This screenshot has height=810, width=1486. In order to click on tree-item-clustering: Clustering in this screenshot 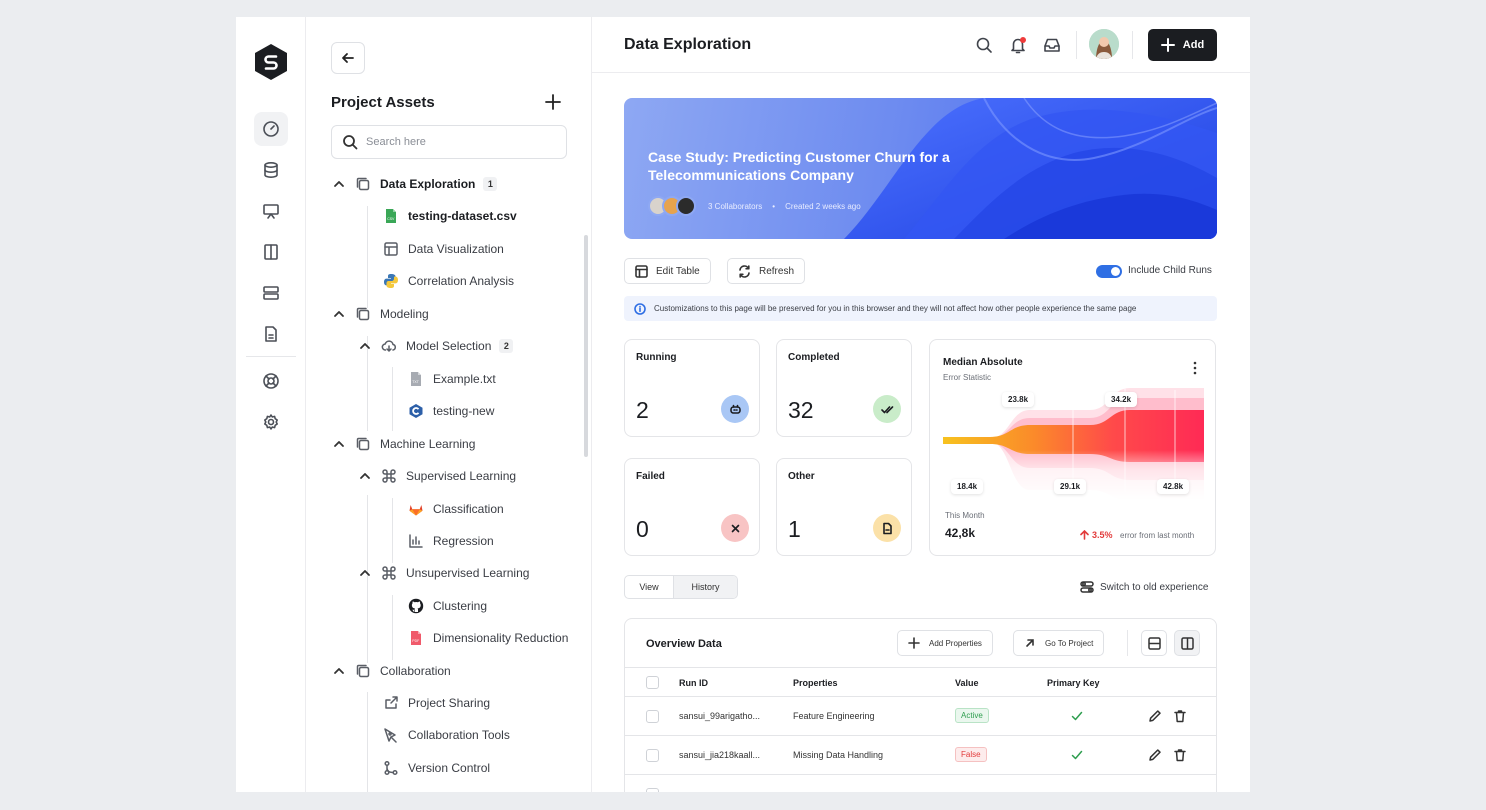, I will do `click(447, 606)`.